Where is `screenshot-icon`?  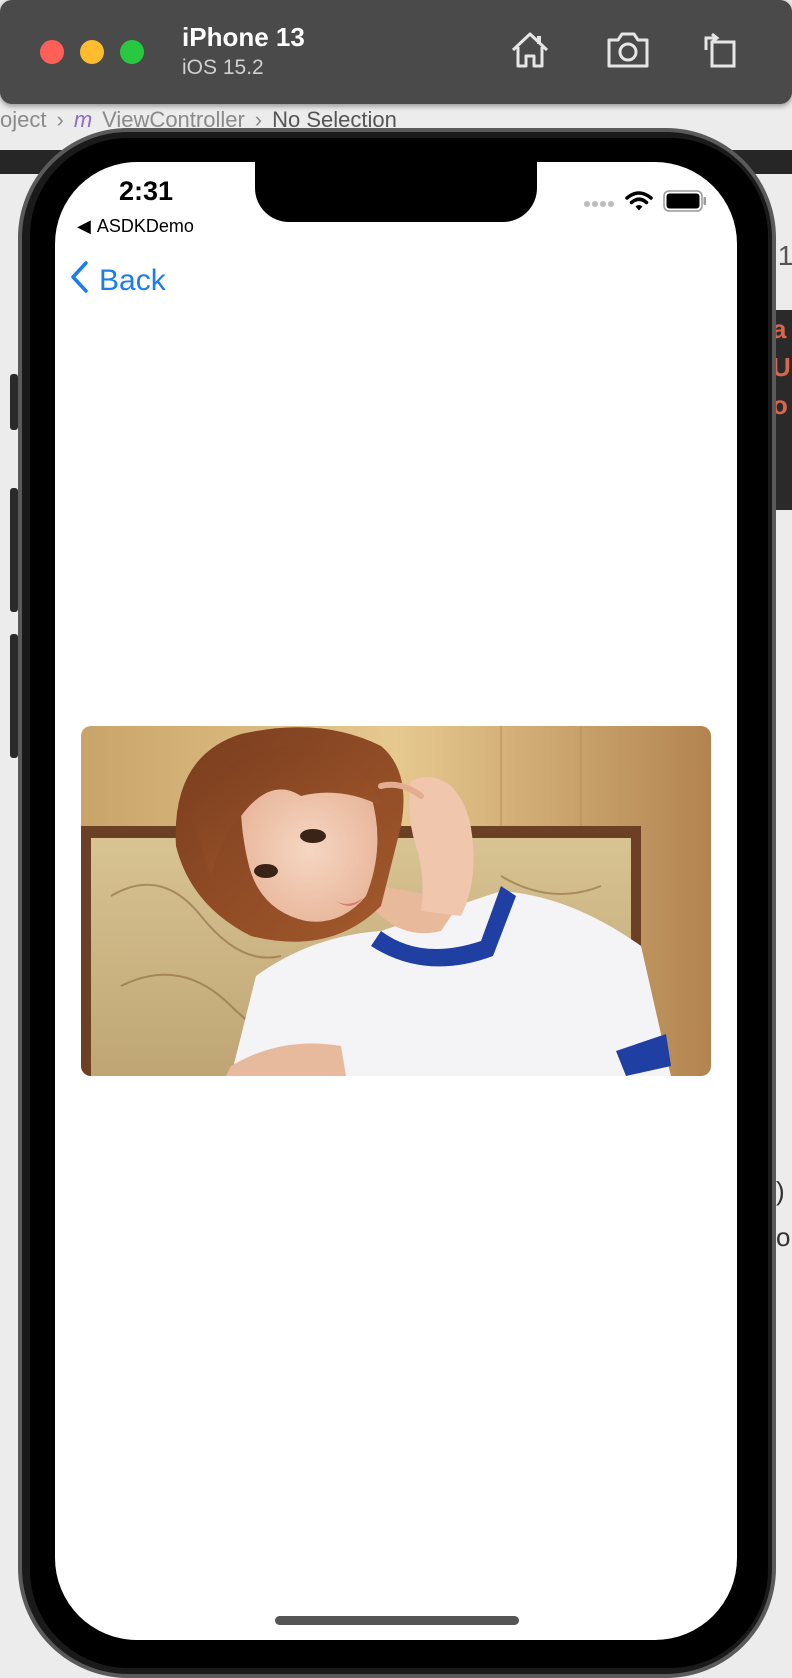
screenshot-icon is located at coordinates (628, 50).